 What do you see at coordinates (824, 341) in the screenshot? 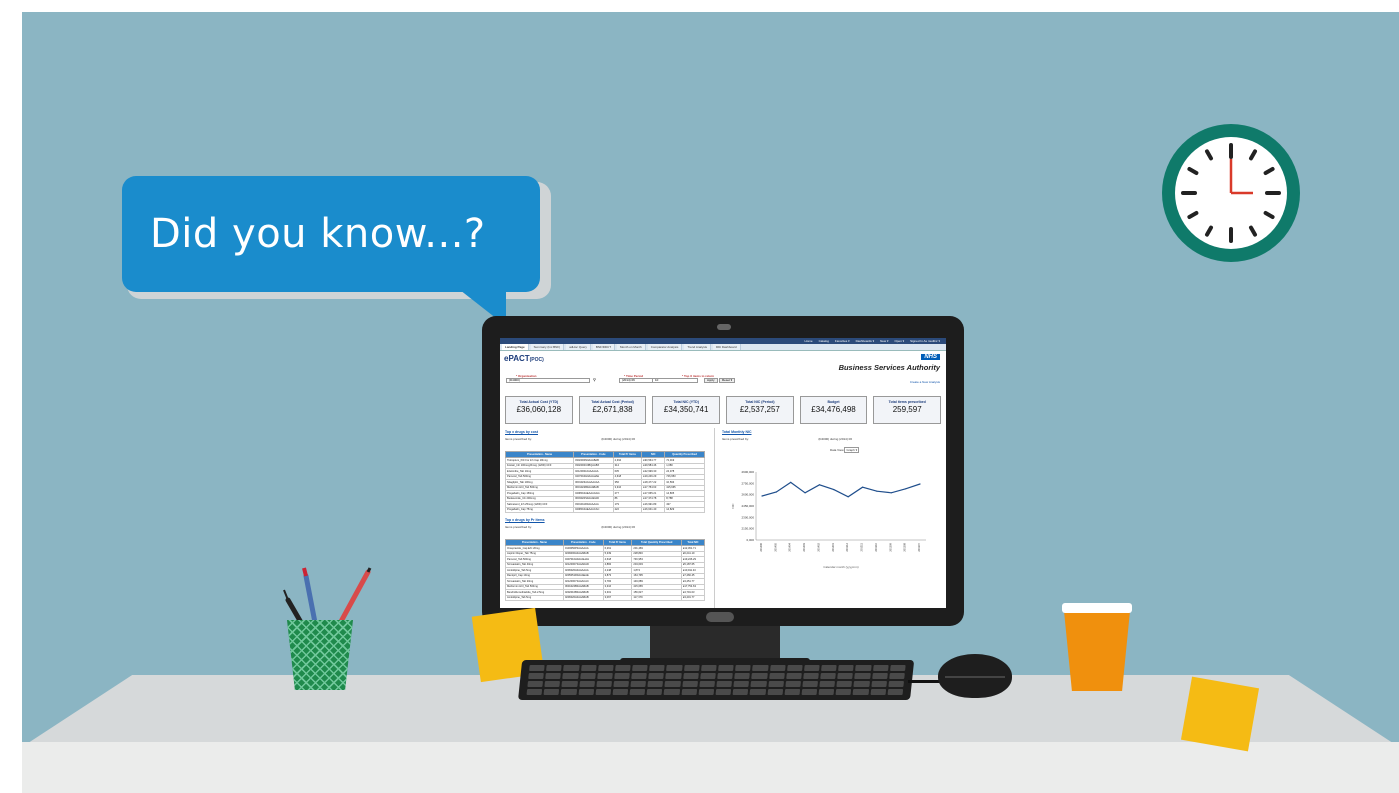
I see `nav-catalog: Catalog` at bounding box center [824, 341].